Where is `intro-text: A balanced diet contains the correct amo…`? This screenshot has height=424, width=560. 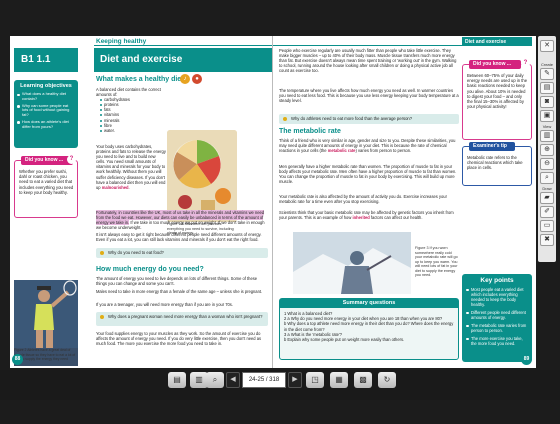
intro-text: A balanced diet contains the correct amo… is located at coordinates (131, 110).